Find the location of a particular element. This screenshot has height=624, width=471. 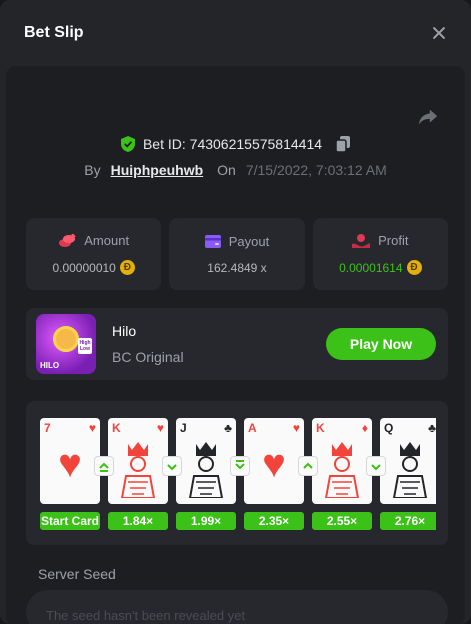

play-now-button: Play Now is located at coordinates (381, 344).